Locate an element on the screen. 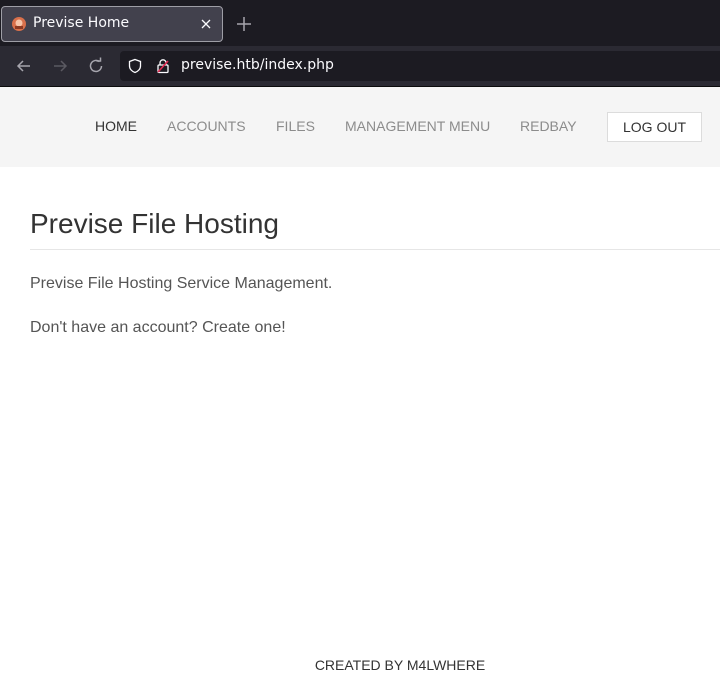 The image size is (720, 686). nav-item-home: HOME is located at coordinates (116, 126).